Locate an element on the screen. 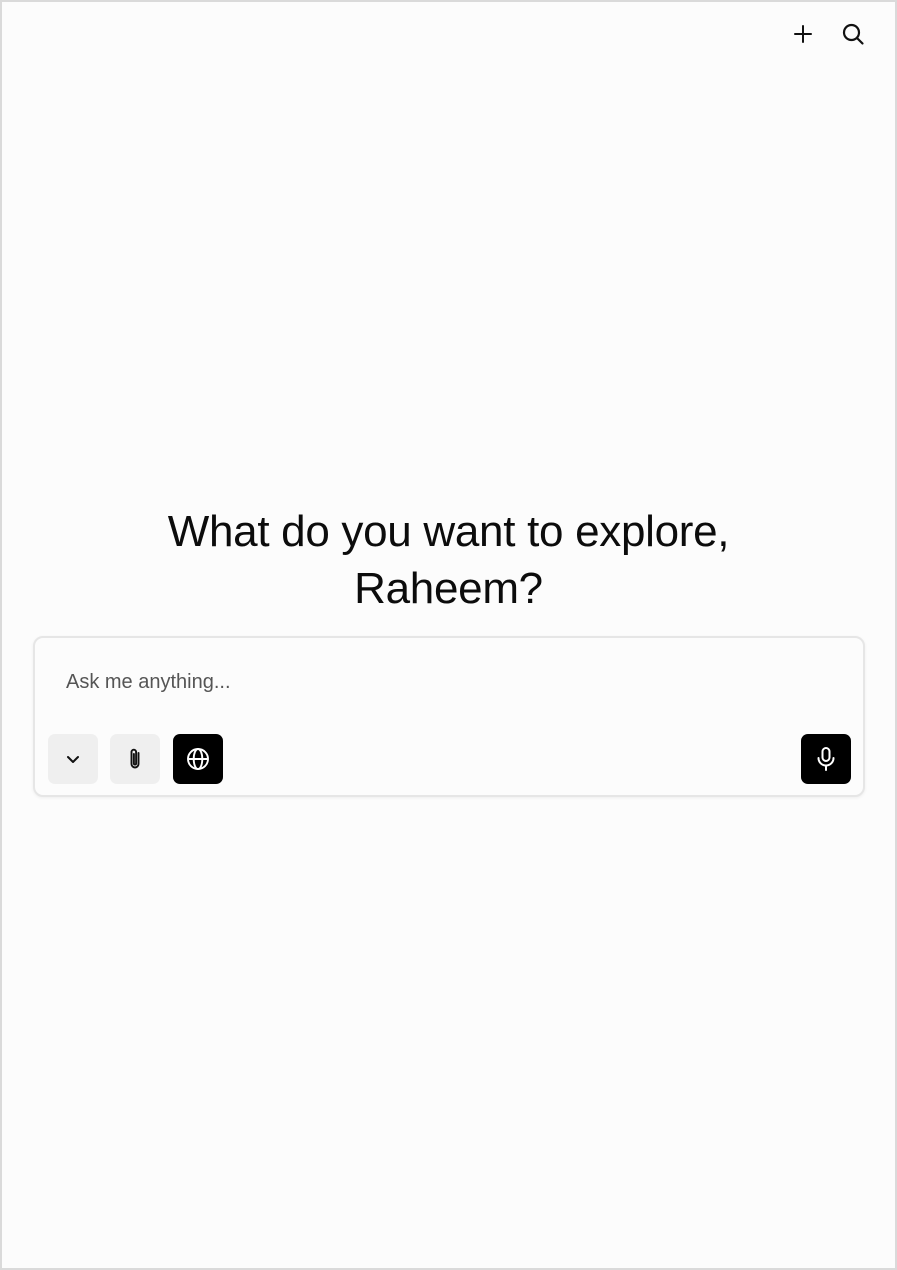  greeting-line-2: Raheem? is located at coordinates (448, 589).